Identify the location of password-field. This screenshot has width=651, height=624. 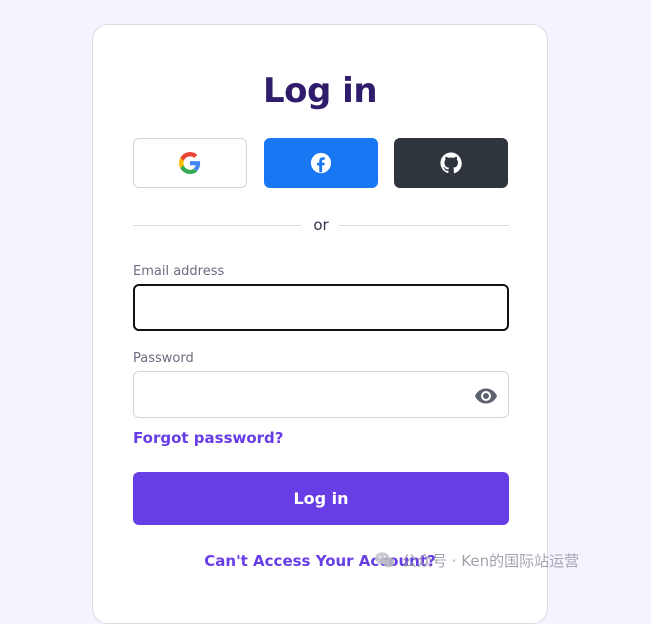
(321, 394).